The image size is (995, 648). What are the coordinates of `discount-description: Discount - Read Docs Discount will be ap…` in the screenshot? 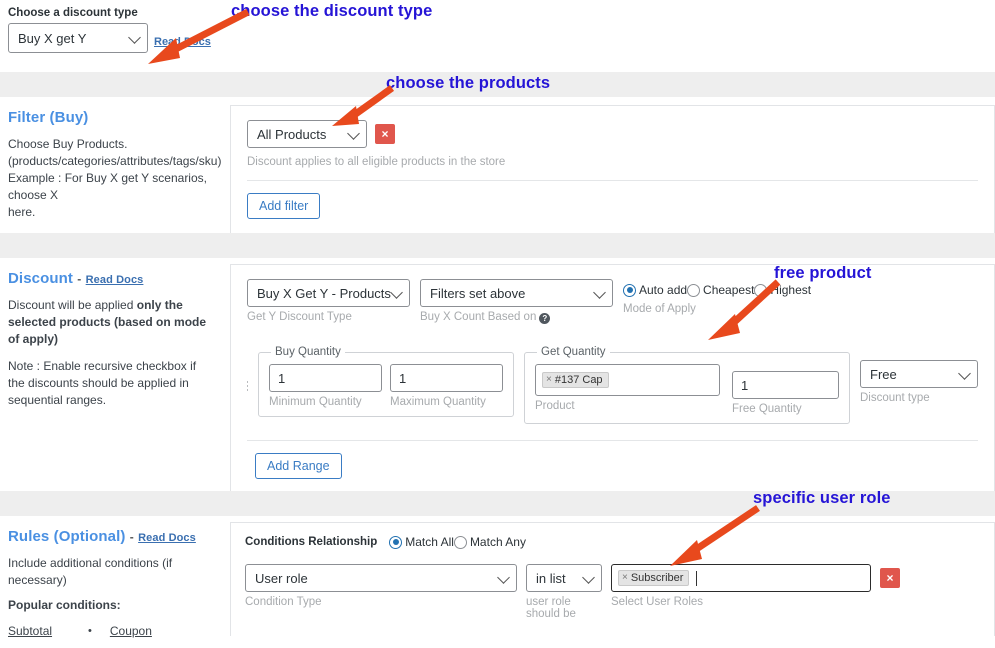 It's located at (115, 376).